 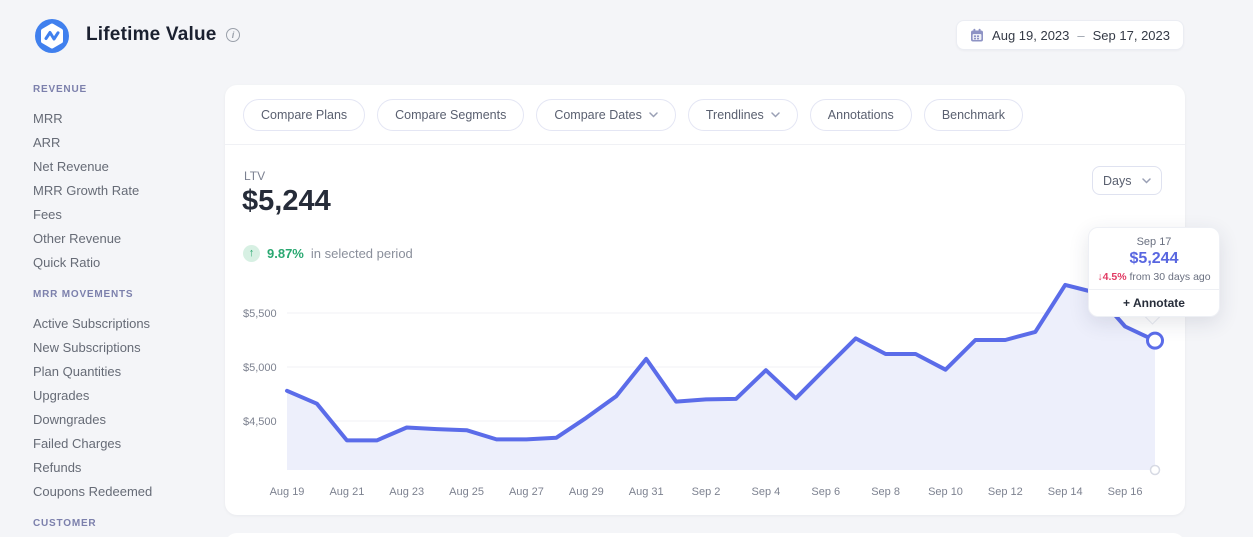 What do you see at coordinates (706, 492) in the screenshot?
I see `svg-text: Sep 2` at bounding box center [706, 492].